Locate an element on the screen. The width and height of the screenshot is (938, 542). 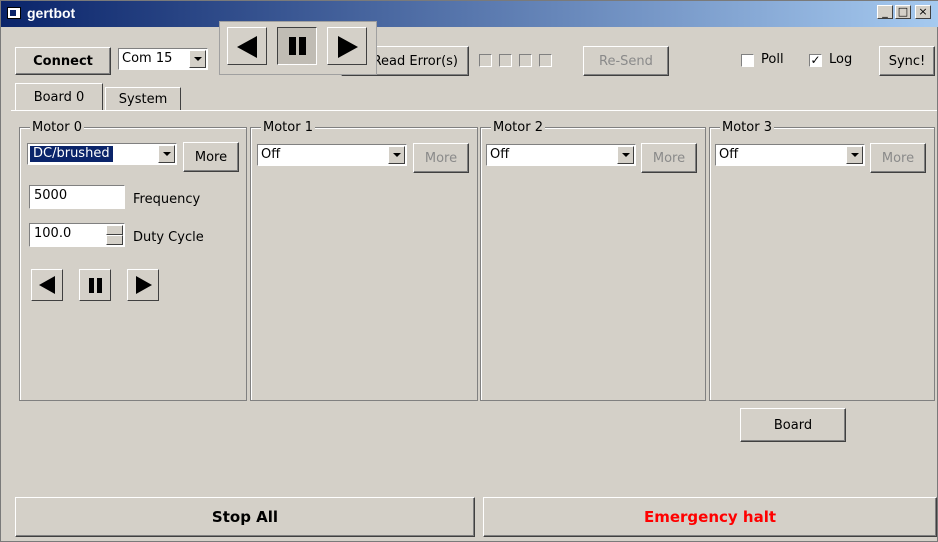
app-icon is located at coordinates (14, 13).